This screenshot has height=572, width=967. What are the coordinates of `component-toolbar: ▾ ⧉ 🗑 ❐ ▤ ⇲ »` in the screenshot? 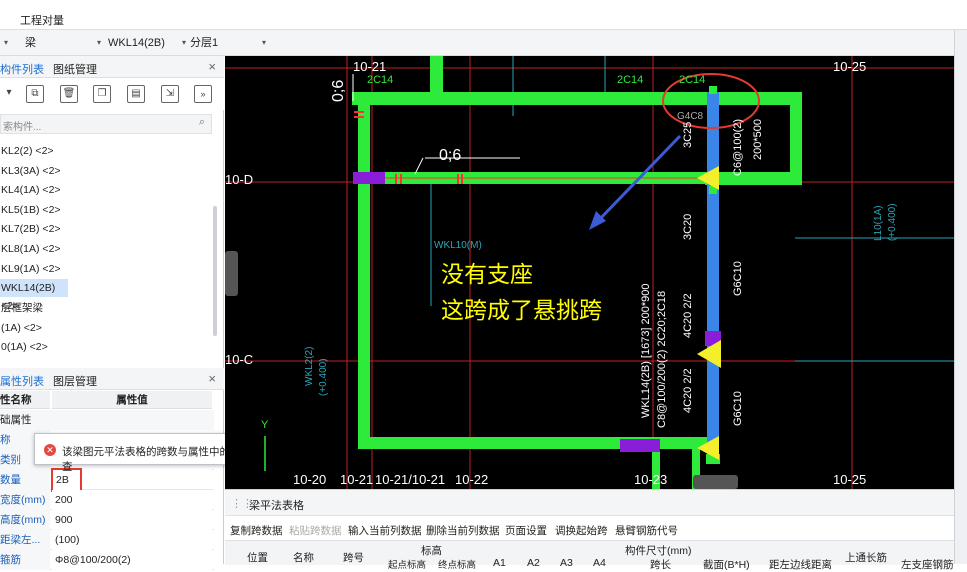 It's located at (112, 94).